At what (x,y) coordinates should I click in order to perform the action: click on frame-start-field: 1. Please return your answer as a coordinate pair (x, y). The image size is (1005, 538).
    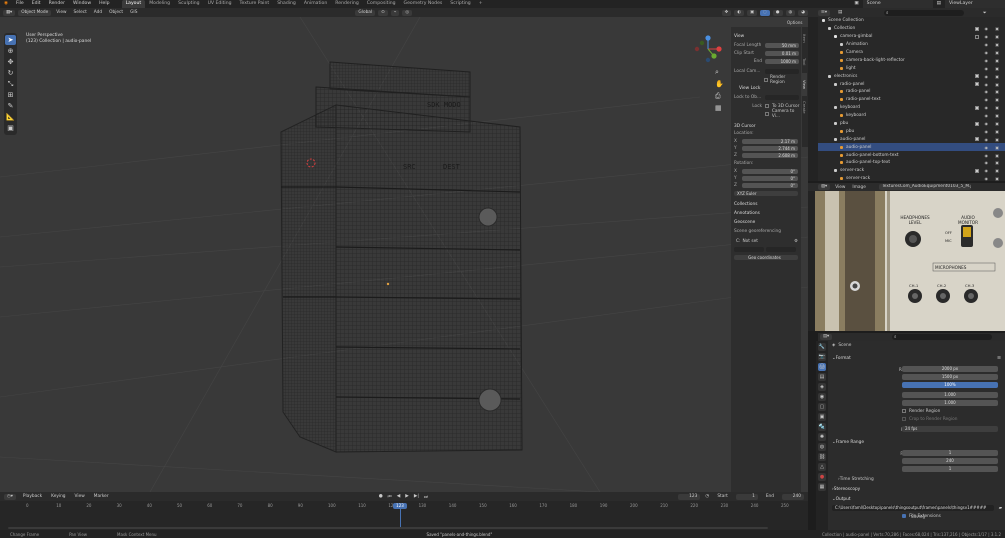
    Looking at the image, I should click on (950, 453).